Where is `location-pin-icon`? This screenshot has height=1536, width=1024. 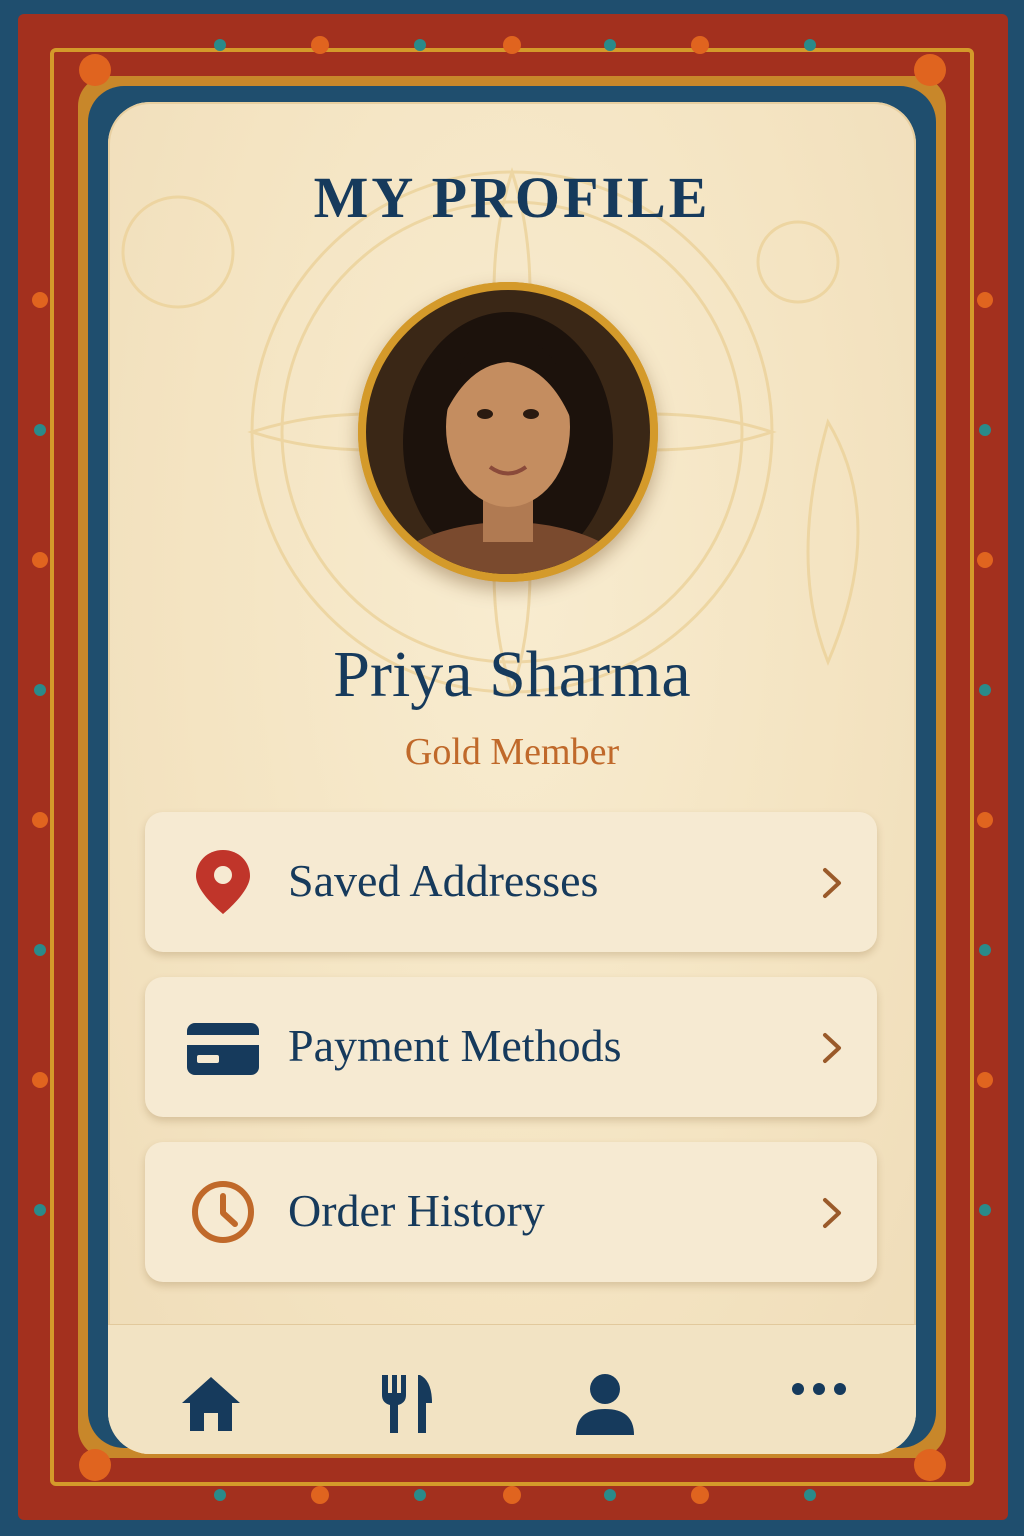
location-pin-icon is located at coordinates (223, 882).